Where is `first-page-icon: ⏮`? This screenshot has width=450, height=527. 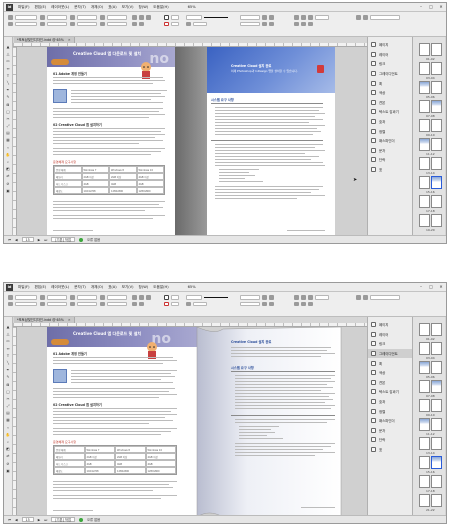
first-page-icon: ⏮ is located at coordinates (9, 520).